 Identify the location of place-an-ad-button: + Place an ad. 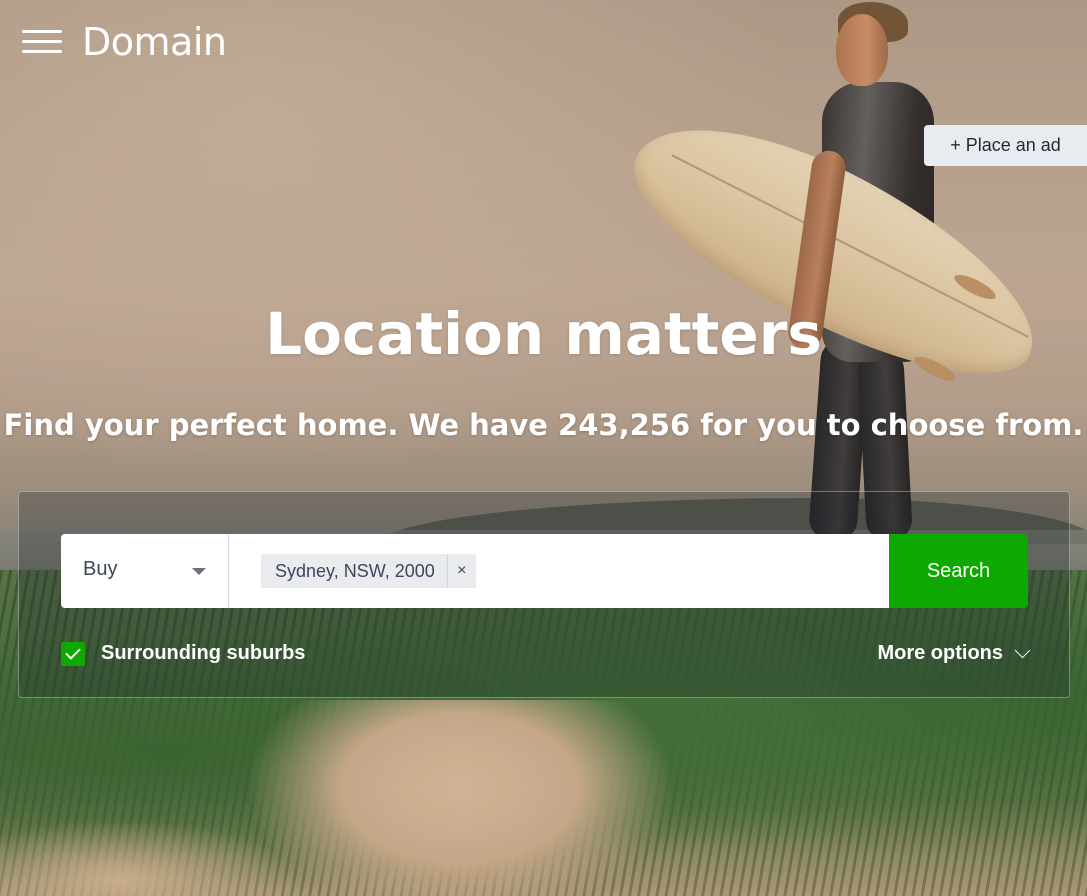
(1005, 145).